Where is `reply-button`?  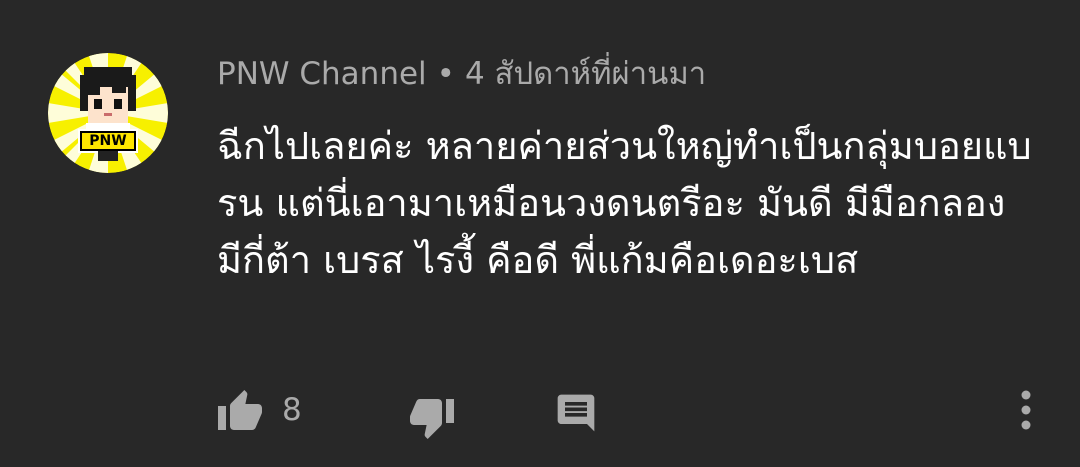 reply-button is located at coordinates (576, 413).